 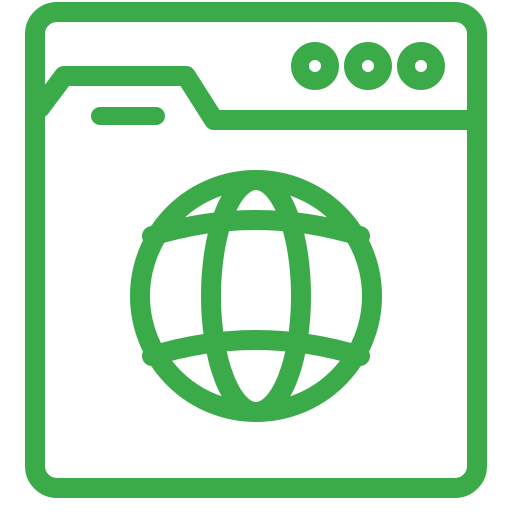 I want to click on globe-upper-latitude, so click(x=256, y=228).